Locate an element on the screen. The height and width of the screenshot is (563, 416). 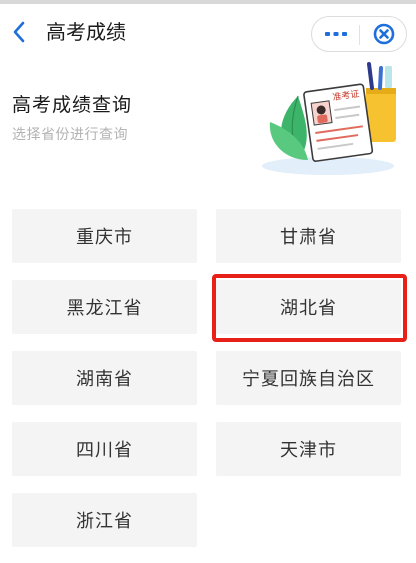
chevron-left-icon is located at coordinates (19, 32).